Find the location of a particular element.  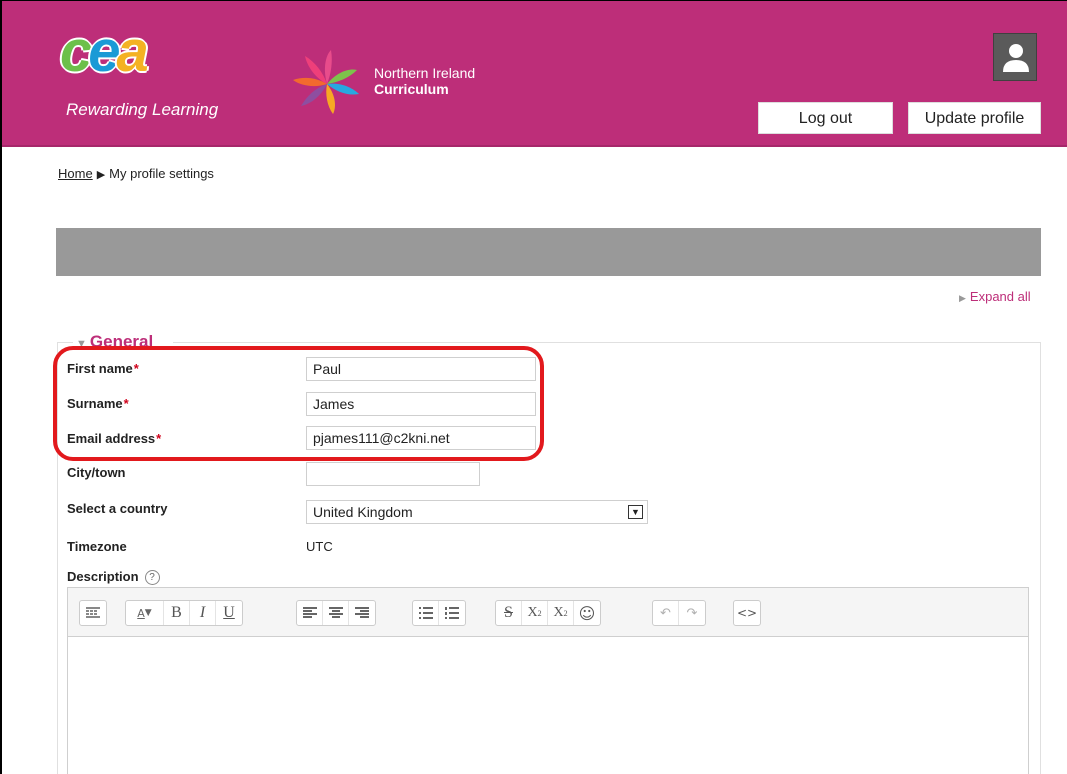

show-more-icon is located at coordinates (93, 613).